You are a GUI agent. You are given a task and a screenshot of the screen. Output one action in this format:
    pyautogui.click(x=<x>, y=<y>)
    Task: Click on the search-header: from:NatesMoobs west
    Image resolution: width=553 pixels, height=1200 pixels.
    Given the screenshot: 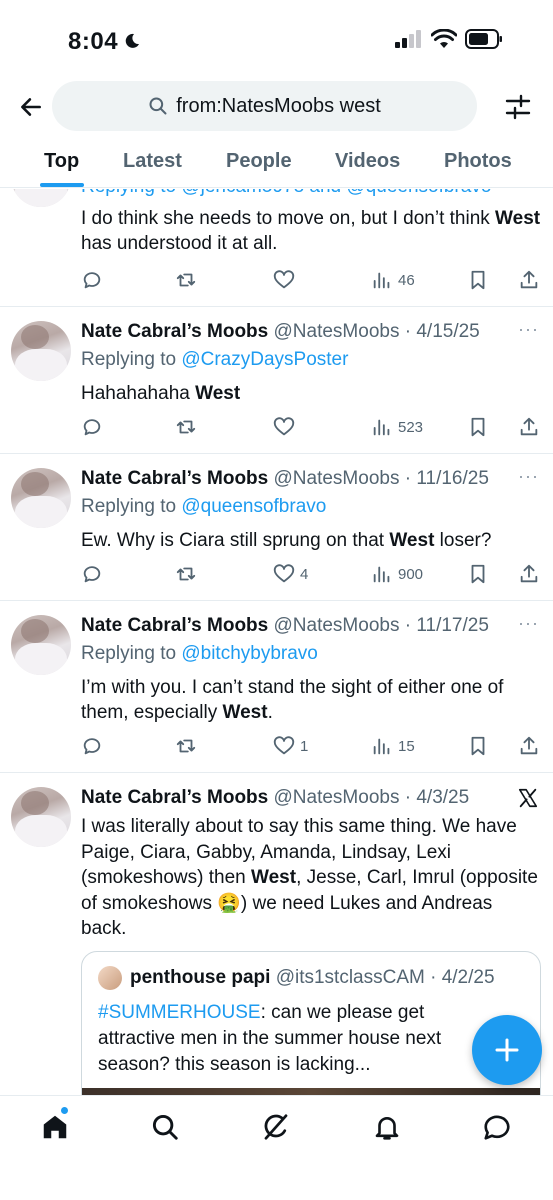 What is the action you would take?
    pyautogui.click(x=276, y=107)
    